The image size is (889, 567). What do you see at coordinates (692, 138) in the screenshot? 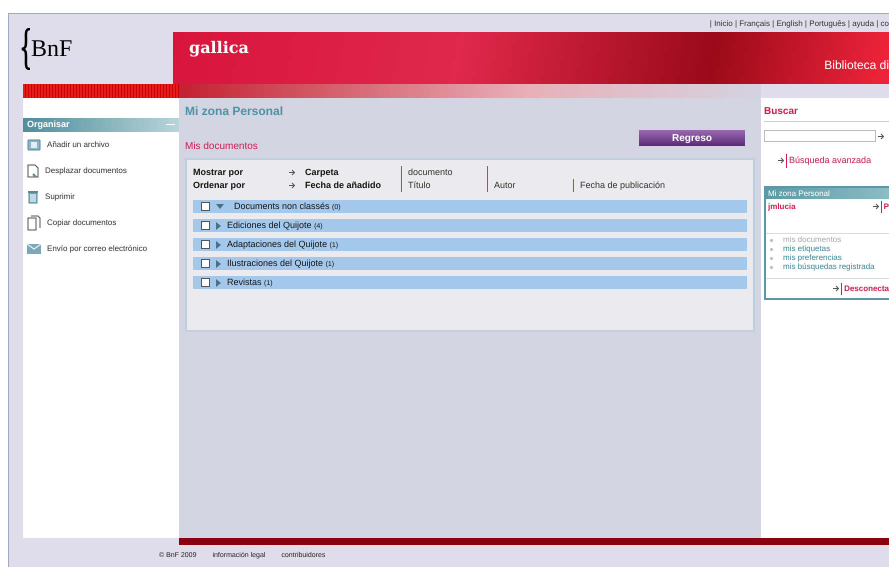
I see `back-button: Regreso` at bounding box center [692, 138].